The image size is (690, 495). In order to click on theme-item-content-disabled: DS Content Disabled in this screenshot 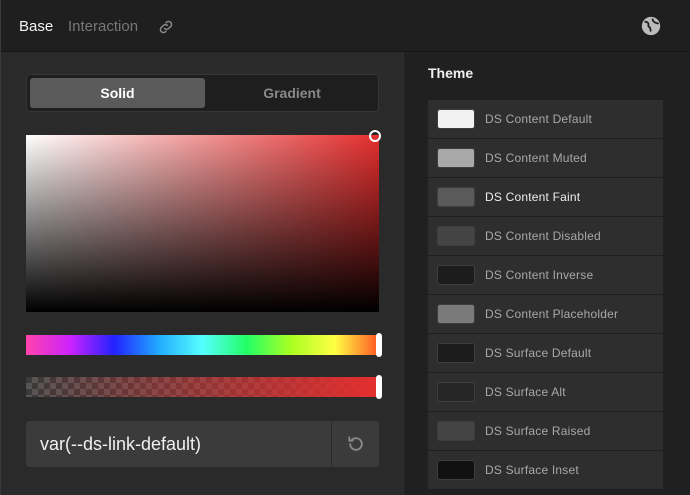, I will do `click(545, 236)`.